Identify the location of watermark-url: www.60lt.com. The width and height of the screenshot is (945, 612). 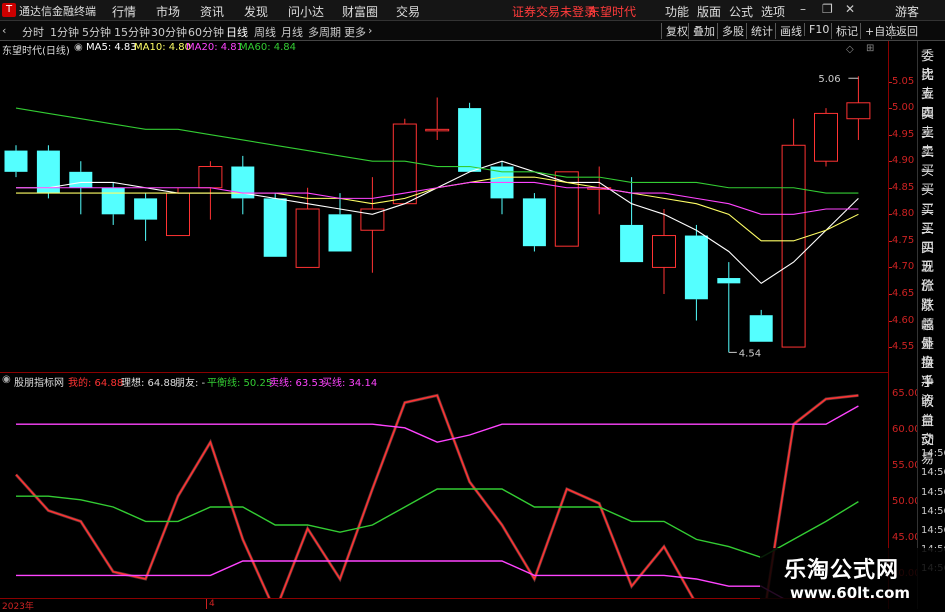
(850, 593).